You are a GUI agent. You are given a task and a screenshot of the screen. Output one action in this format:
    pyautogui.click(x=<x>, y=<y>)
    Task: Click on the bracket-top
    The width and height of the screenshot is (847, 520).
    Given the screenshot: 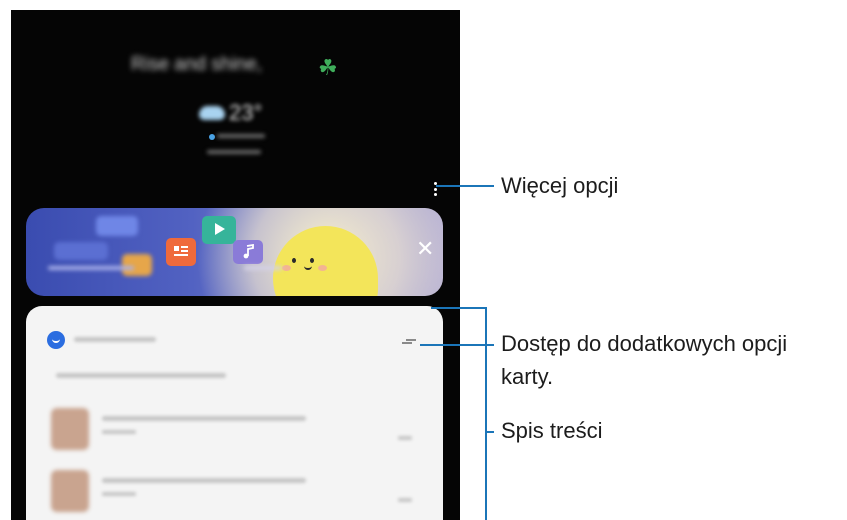 What is the action you would take?
    pyautogui.click(x=458, y=308)
    